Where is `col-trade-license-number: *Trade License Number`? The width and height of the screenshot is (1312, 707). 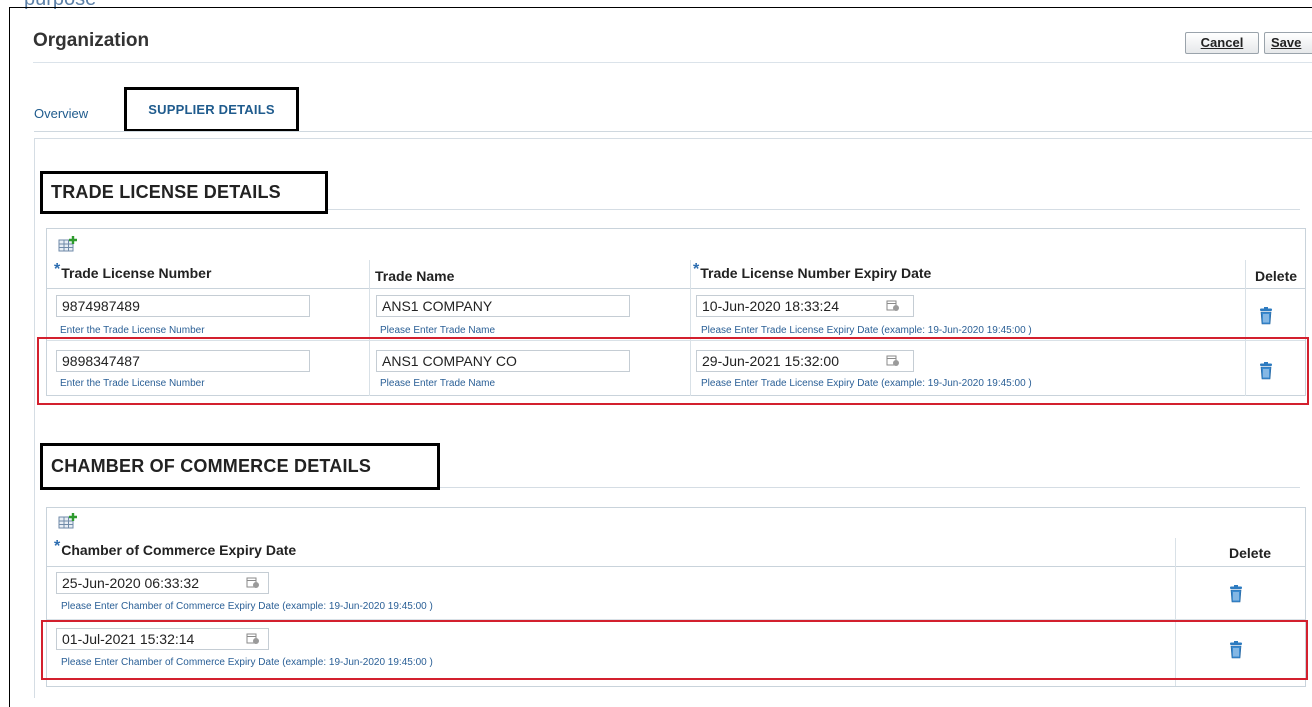 col-trade-license-number: *Trade License Number is located at coordinates (133, 272).